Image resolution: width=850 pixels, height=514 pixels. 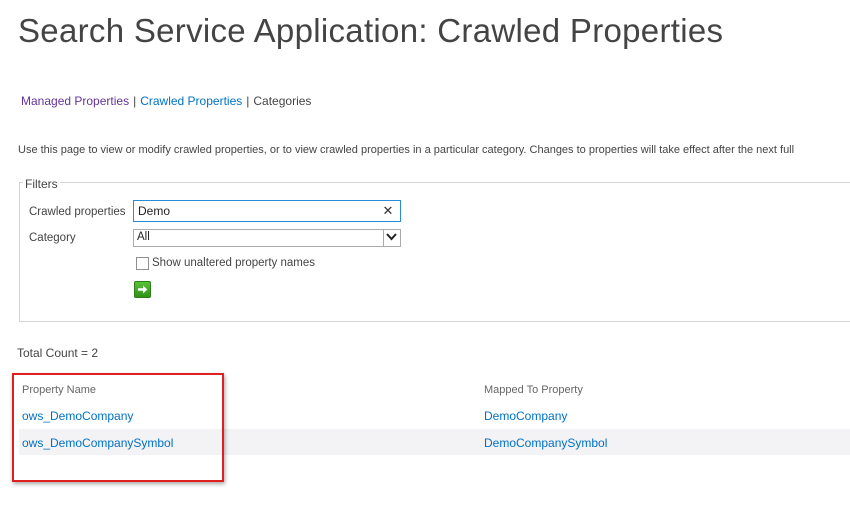 I want to click on mapped-property-link: DemoCompany, so click(x=525, y=416).